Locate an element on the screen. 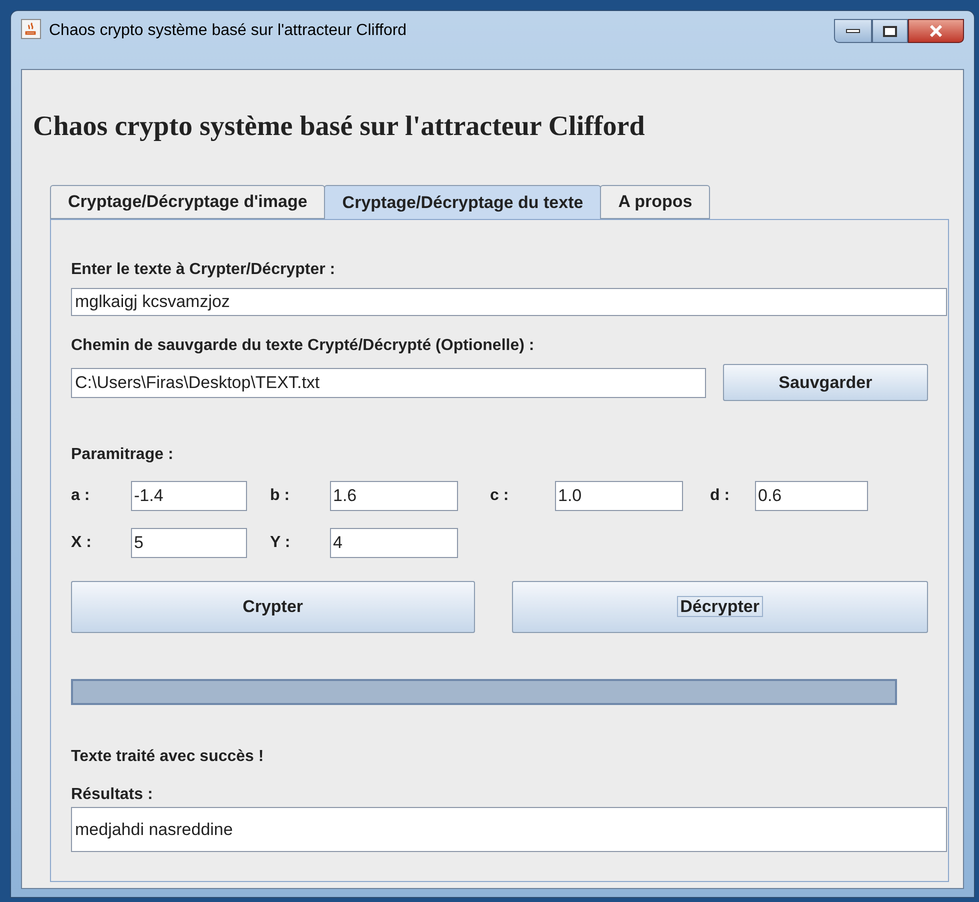 The image size is (979, 902). save-button: Sauvgarder is located at coordinates (825, 382).